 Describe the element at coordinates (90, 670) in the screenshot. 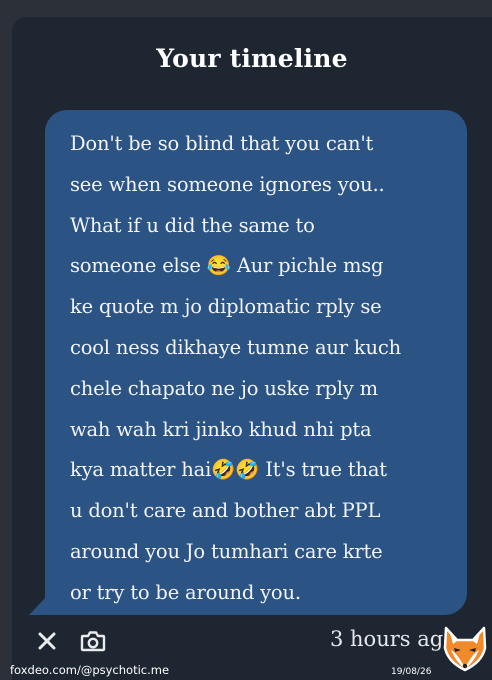

I see `watermark-url: foxdeo.com/@psychotic.me` at that location.